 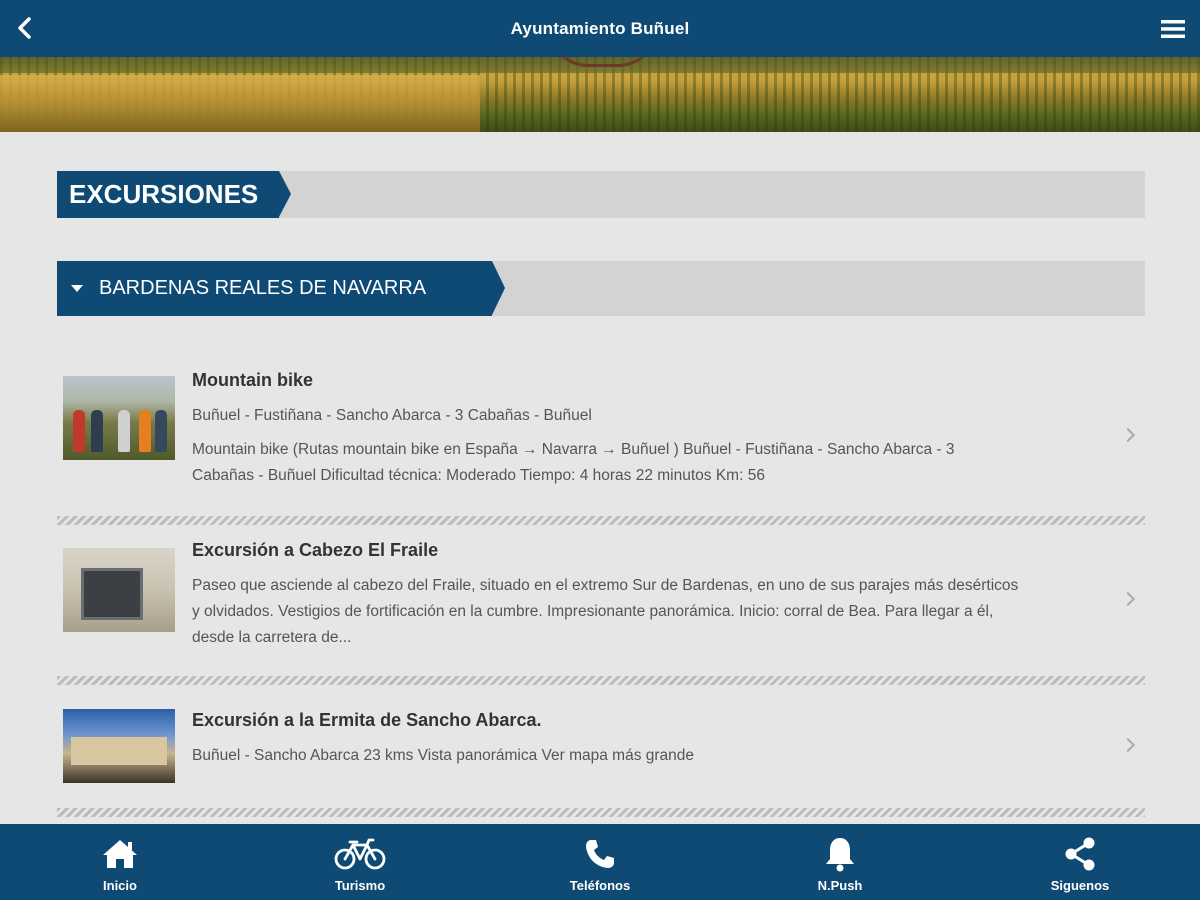 What do you see at coordinates (174, 194) in the screenshot?
I see `section-title: EXCURSIONES` at bounding box center [174, 194].